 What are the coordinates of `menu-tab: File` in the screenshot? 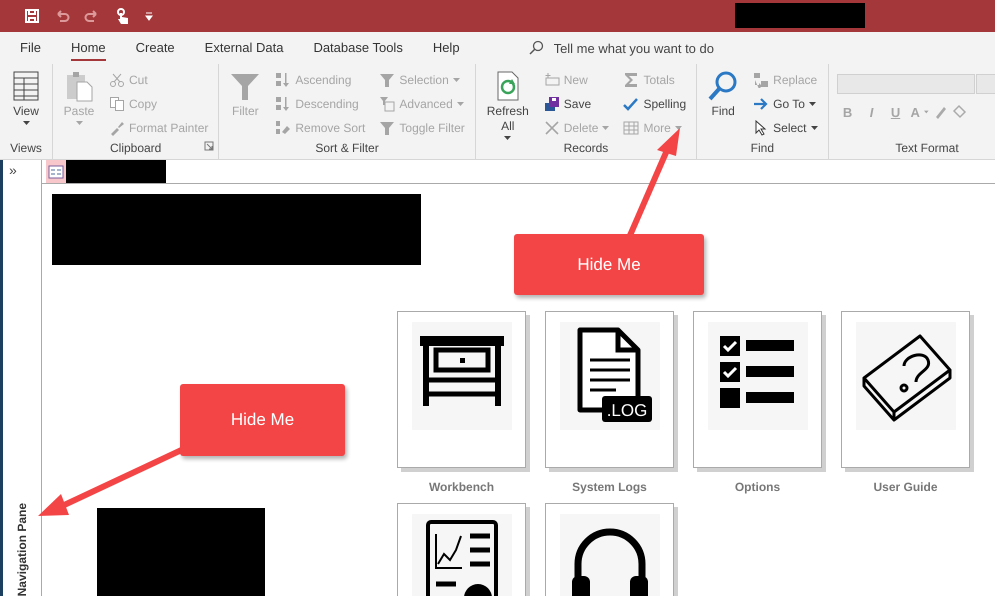 It's located at (30, 48).